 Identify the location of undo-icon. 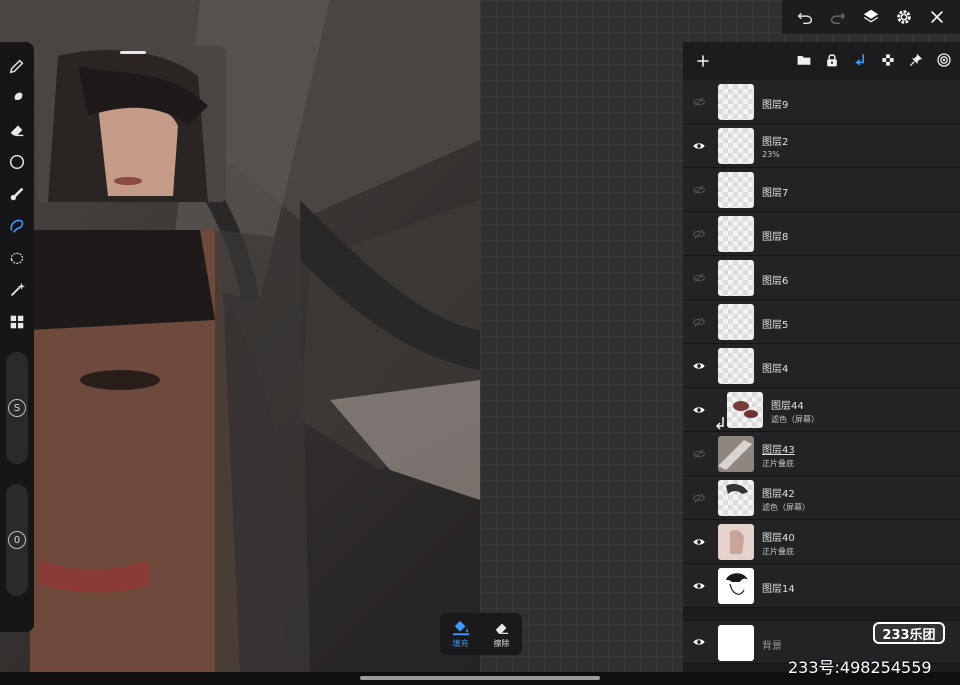
(805, 17).